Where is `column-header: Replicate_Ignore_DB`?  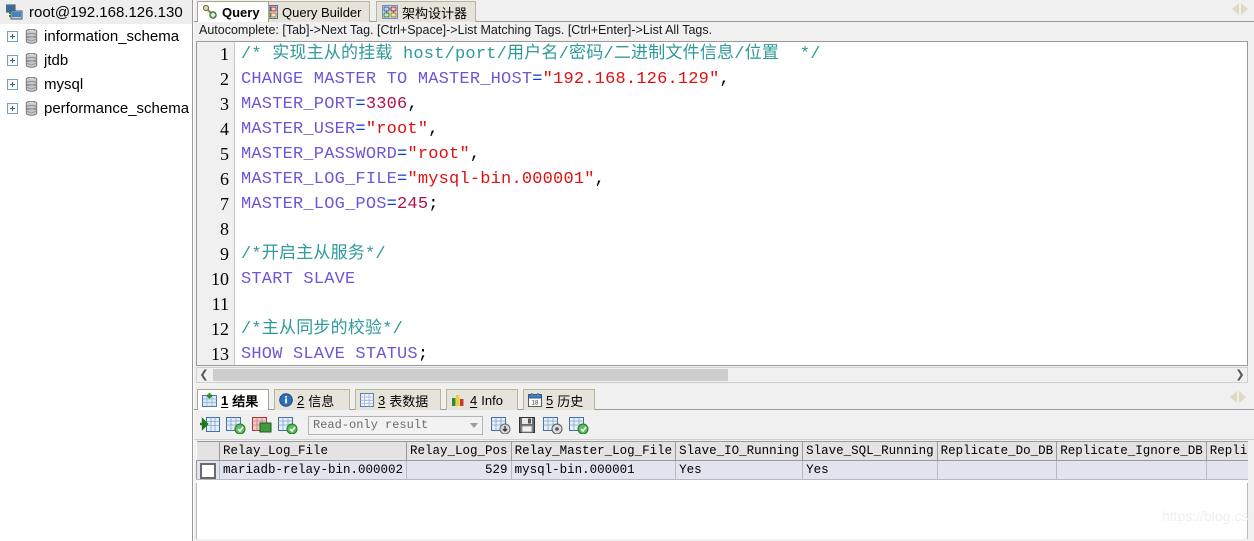 column-header: Replicate_Ignore_DB is located at coordinates (1131, 451).